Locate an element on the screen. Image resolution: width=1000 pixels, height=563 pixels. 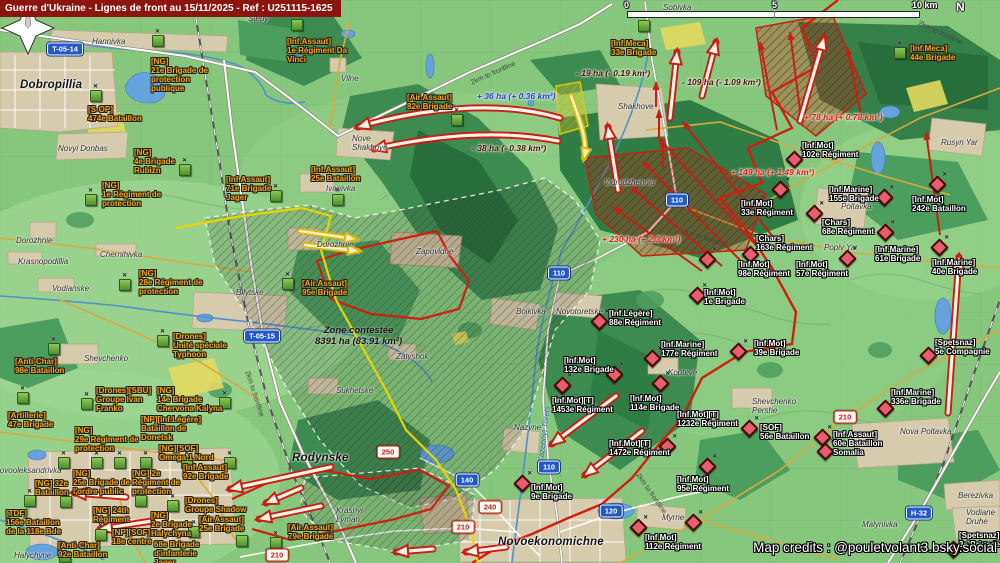
place-label: Vodianske is located at coordinates (71, 288).